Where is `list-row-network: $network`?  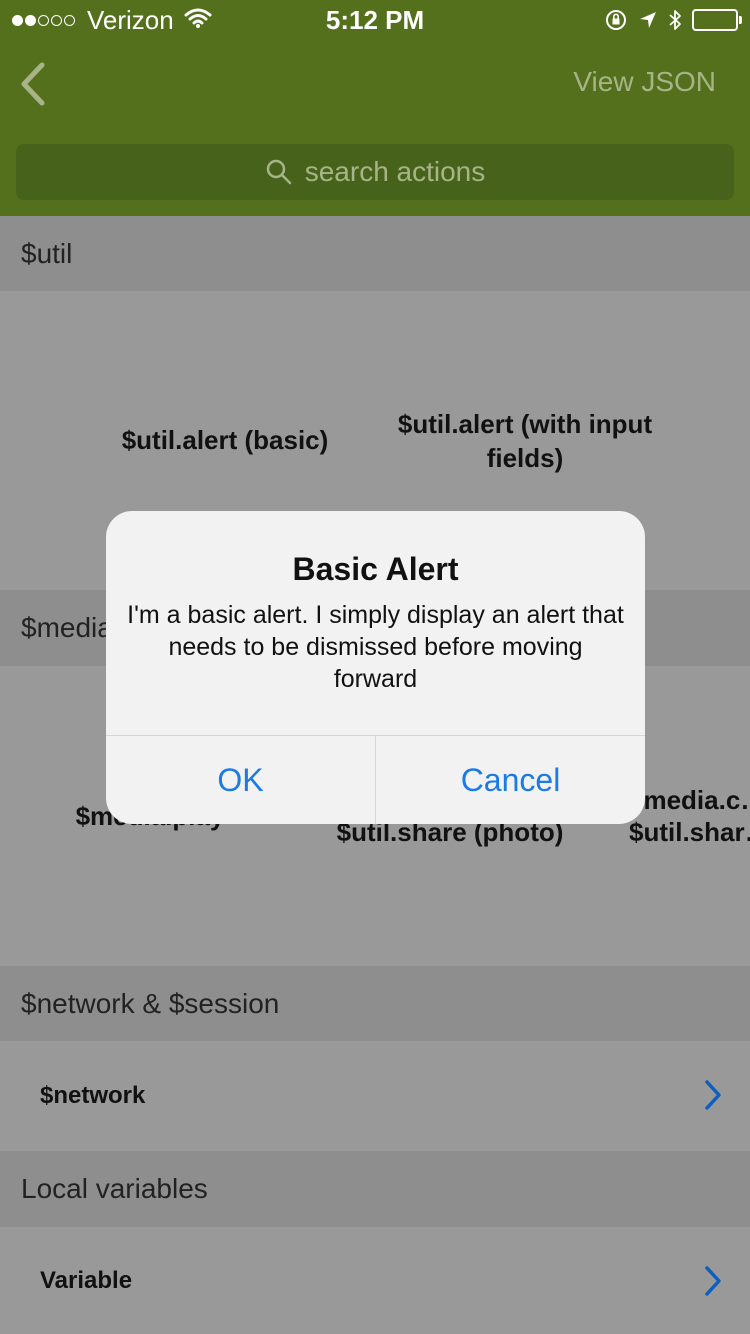 list-row-network: $network is located at coordinates (375, 1096).